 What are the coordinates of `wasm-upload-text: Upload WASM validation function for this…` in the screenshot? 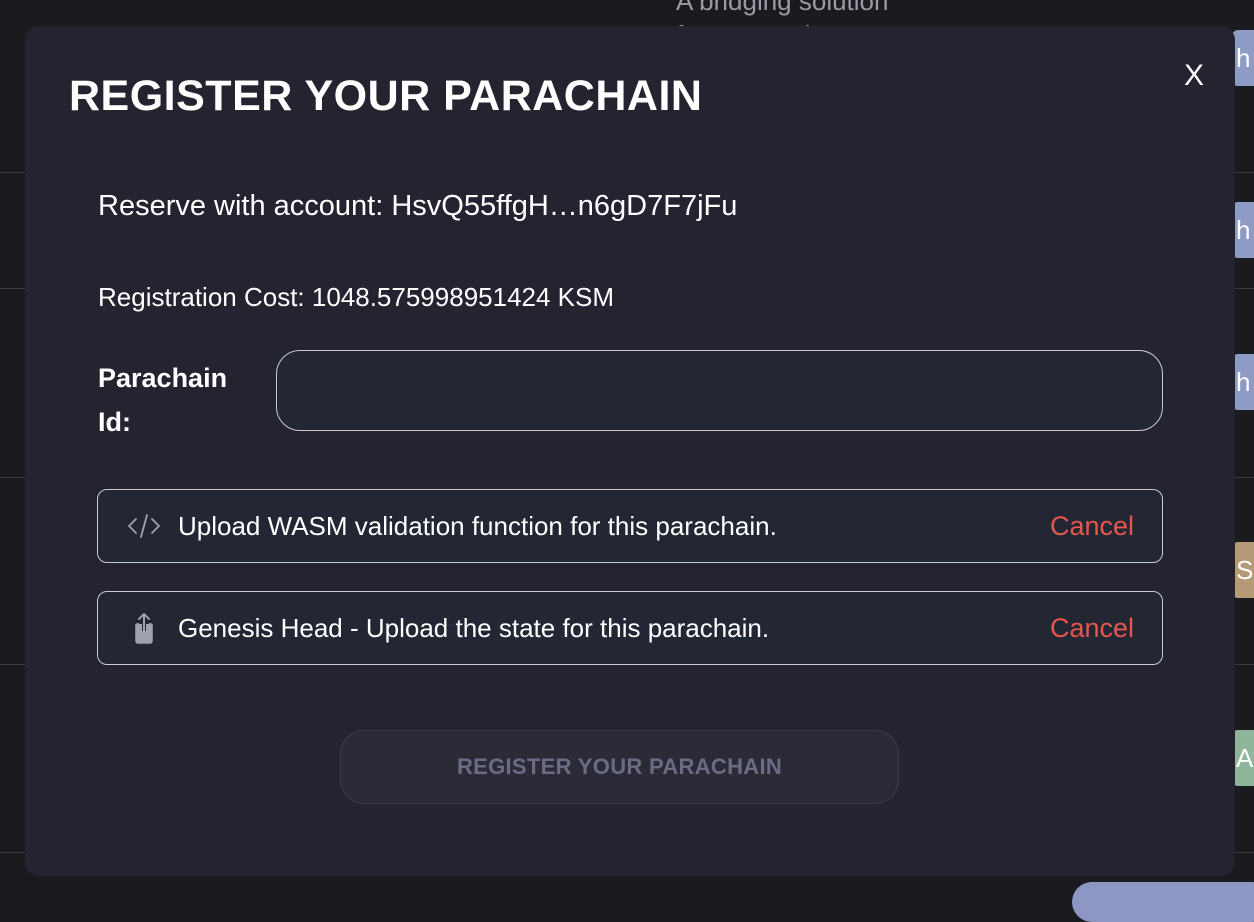 It's located at (477, 525).